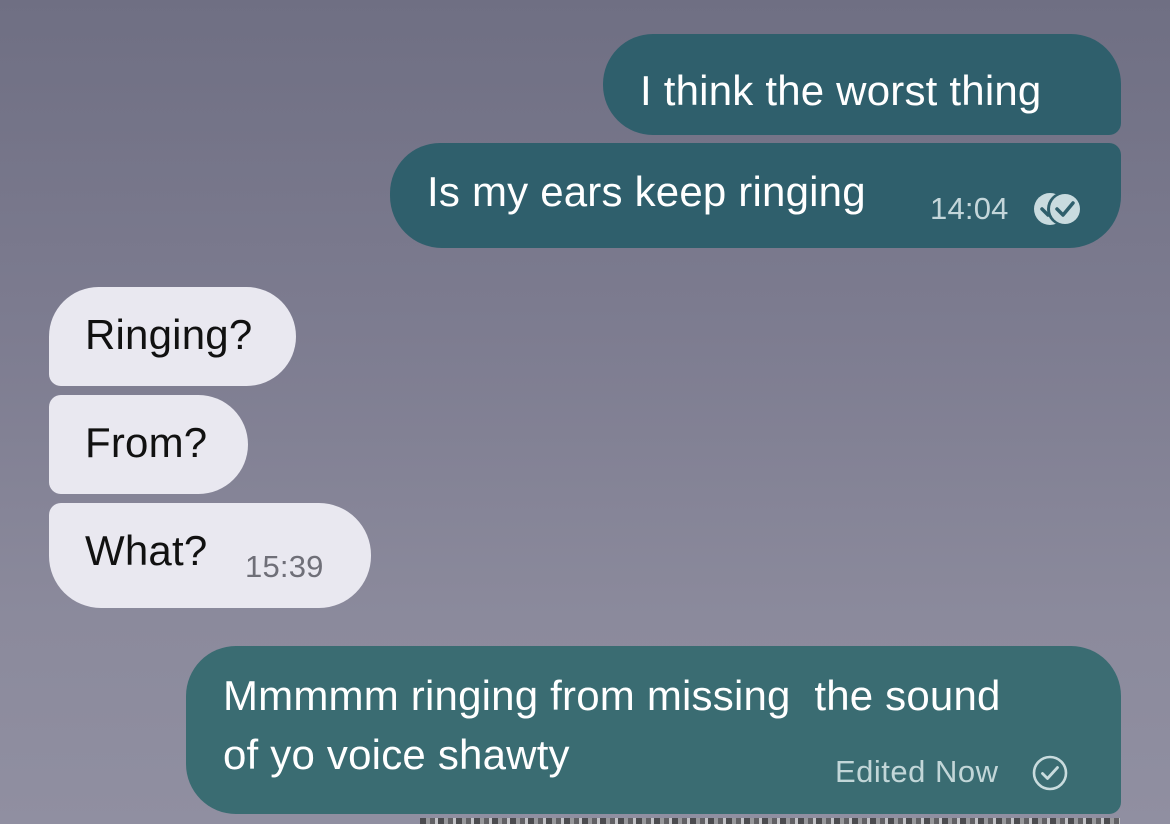  Describe the element at coordinates (146, 550) in the screenshot. I see `message-text: What?` at that location.